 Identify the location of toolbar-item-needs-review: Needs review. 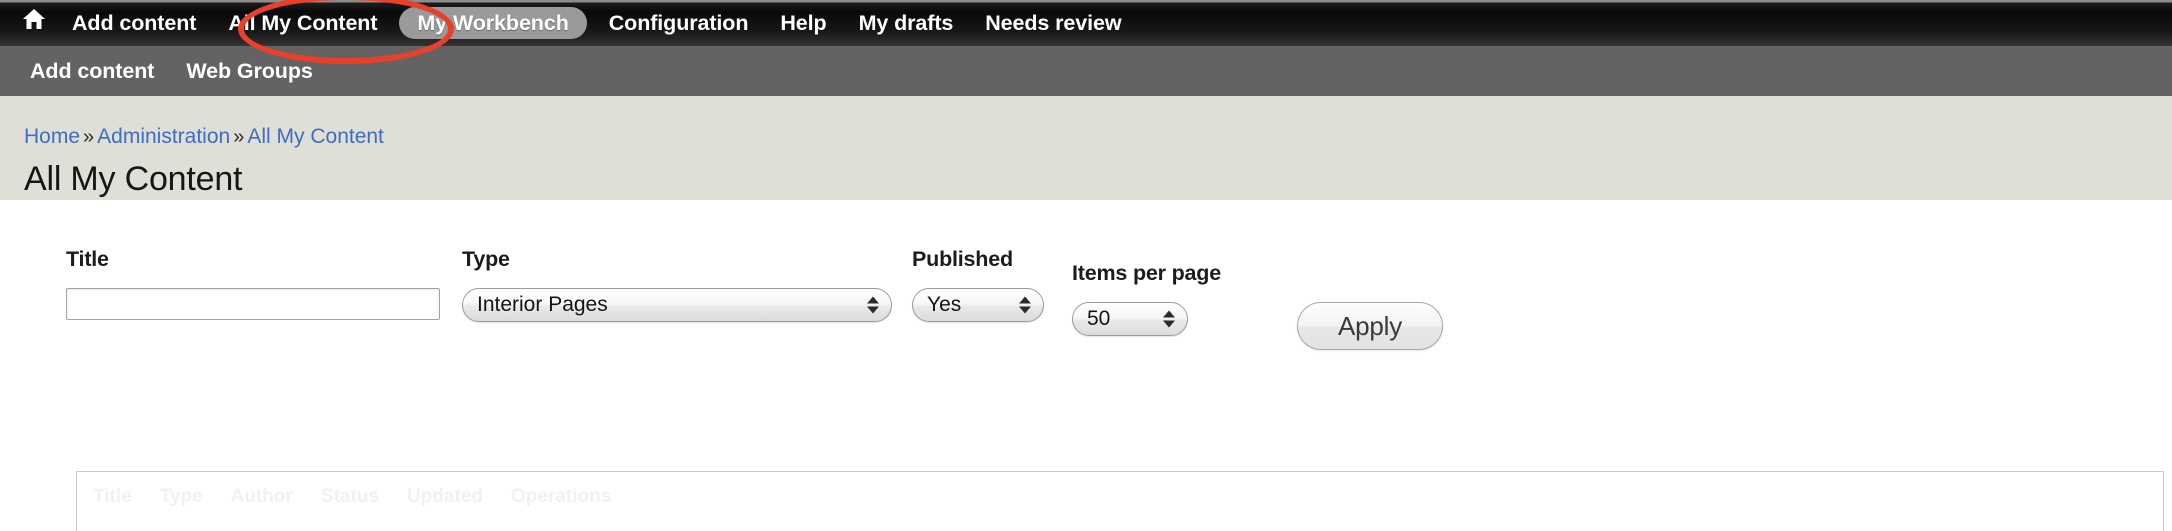
(1053, 23).